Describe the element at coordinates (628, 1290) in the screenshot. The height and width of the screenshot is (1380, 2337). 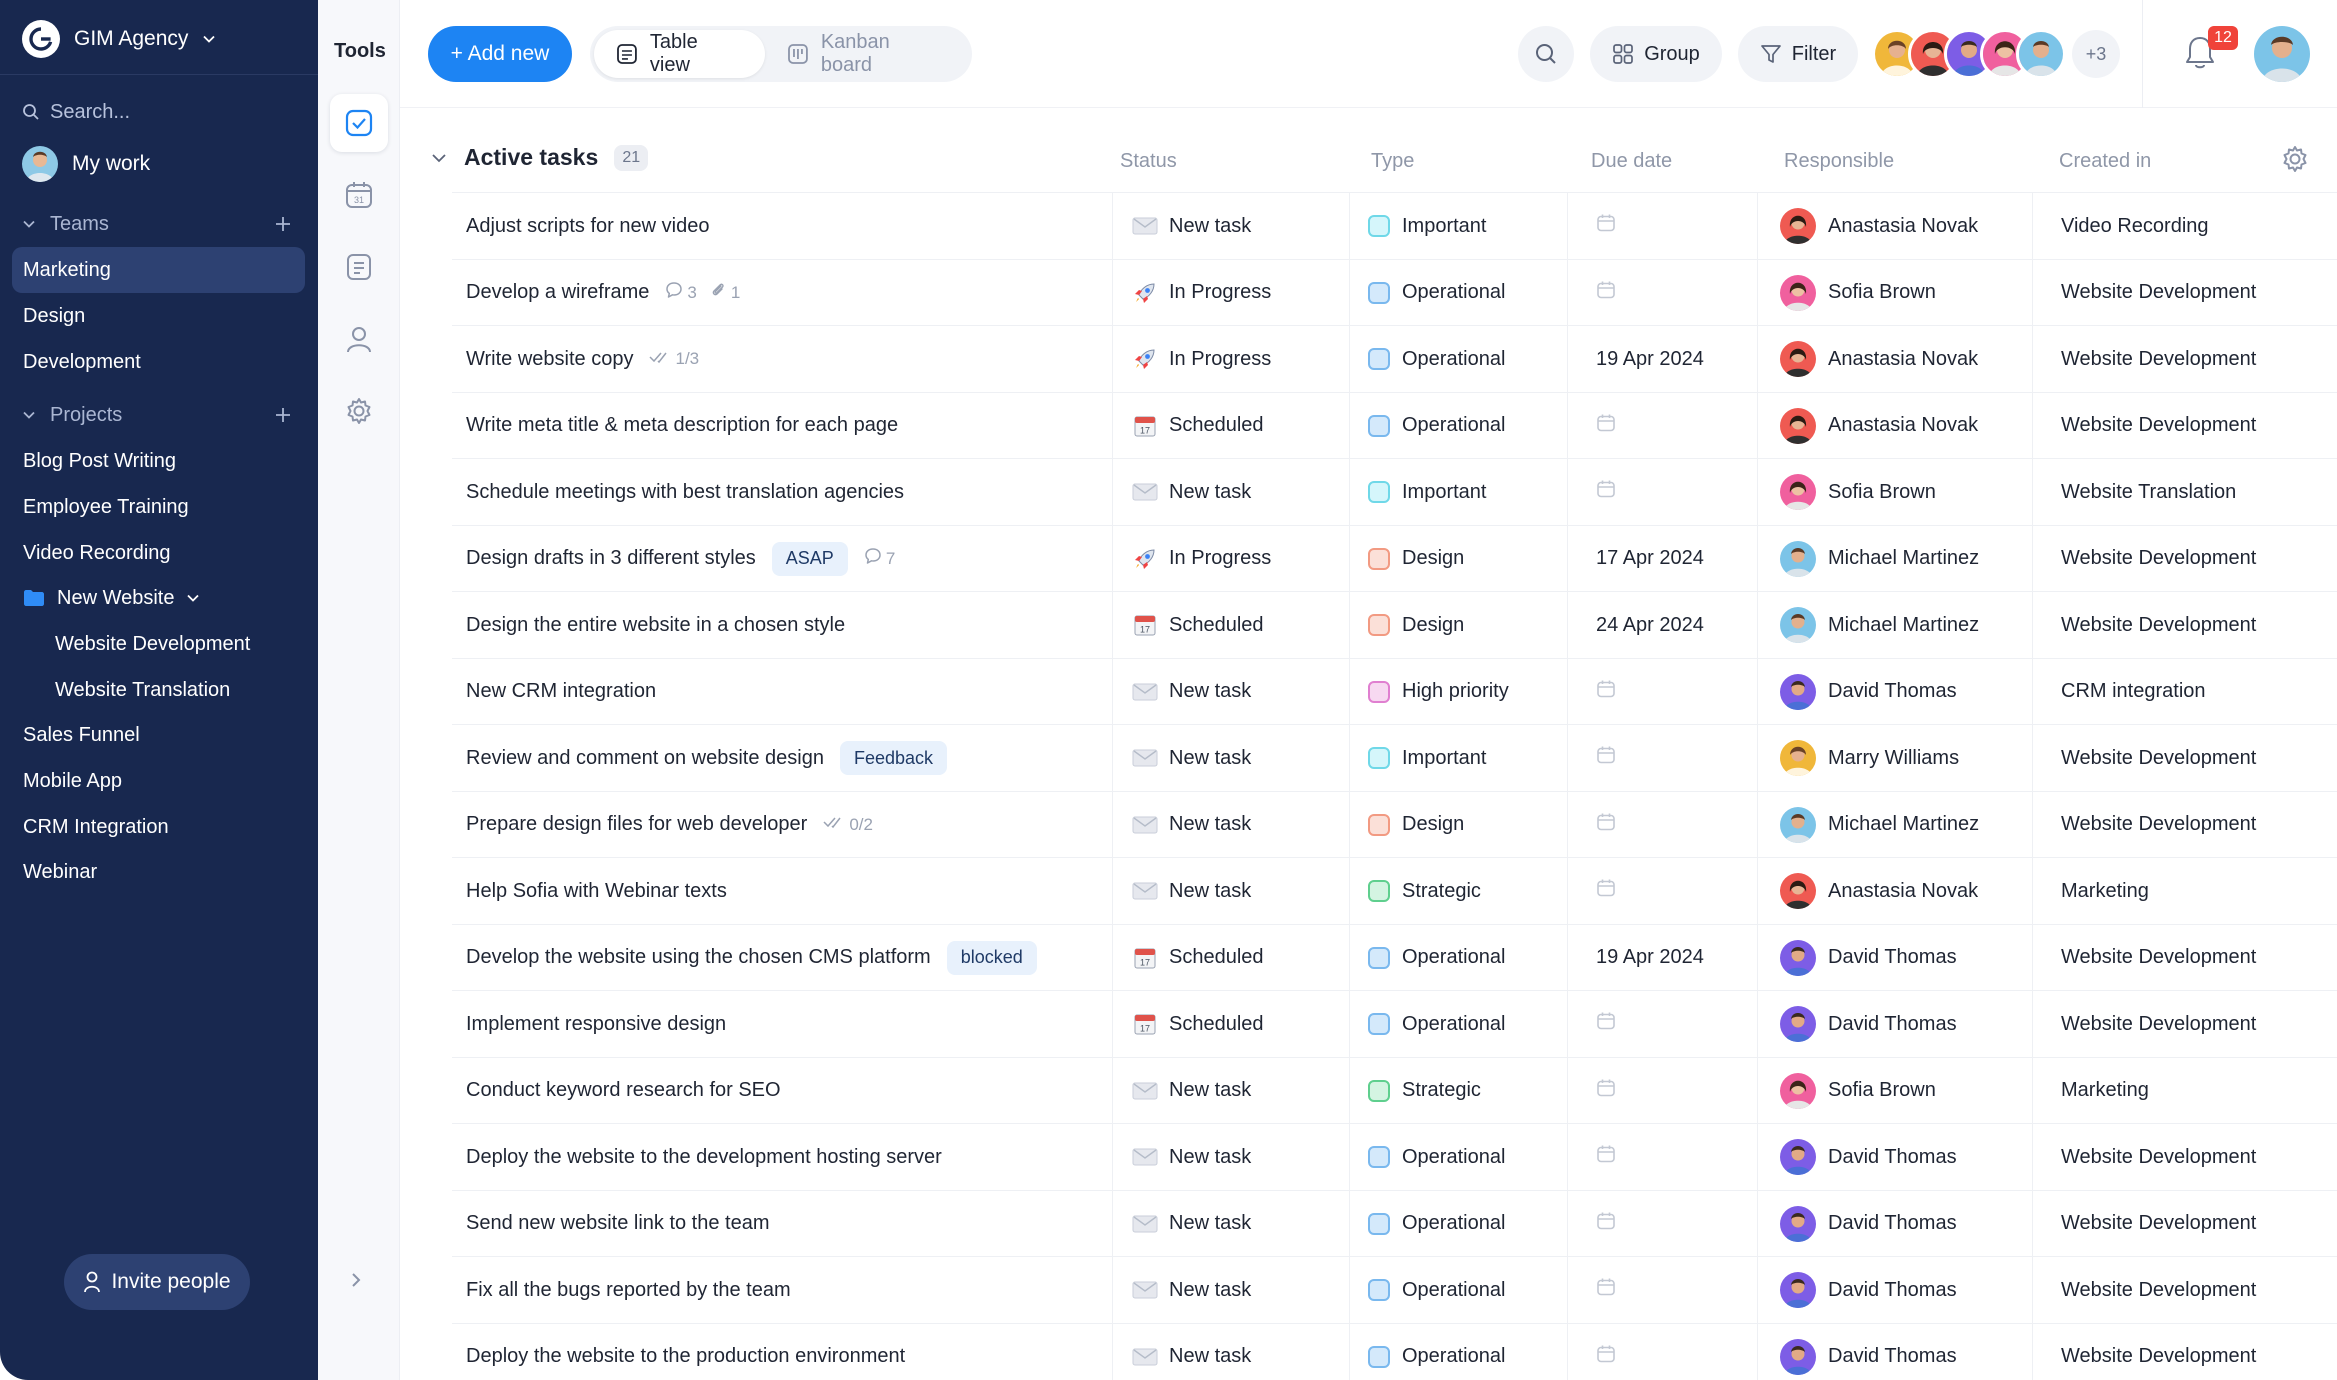
I see `task-name: Fix all the bugs reported by the team` at that location.